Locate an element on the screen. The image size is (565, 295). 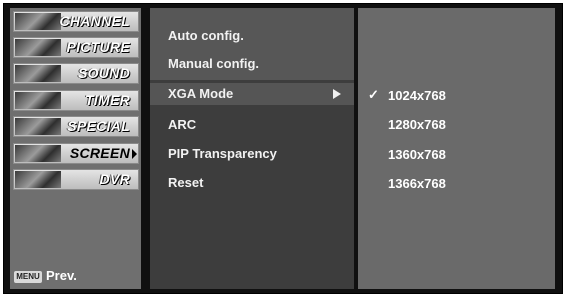
submenu-item-arc: ARC is located at coordinates (182, 124).